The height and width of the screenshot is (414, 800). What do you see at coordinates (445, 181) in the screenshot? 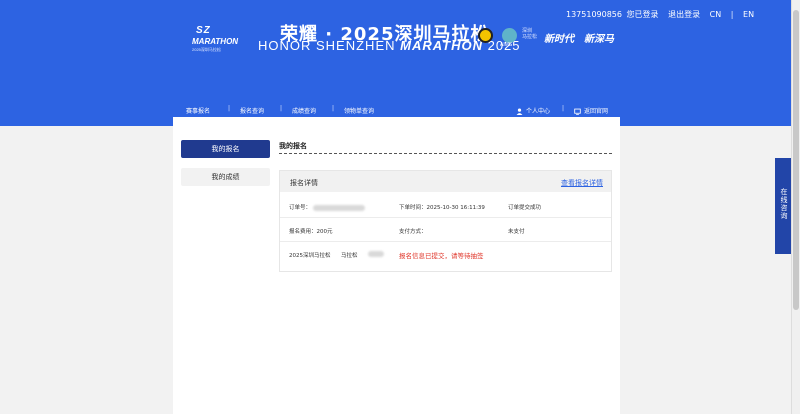
I see `panel-header: 报名详情 查看报名详情` at bounding box center [445, 181].